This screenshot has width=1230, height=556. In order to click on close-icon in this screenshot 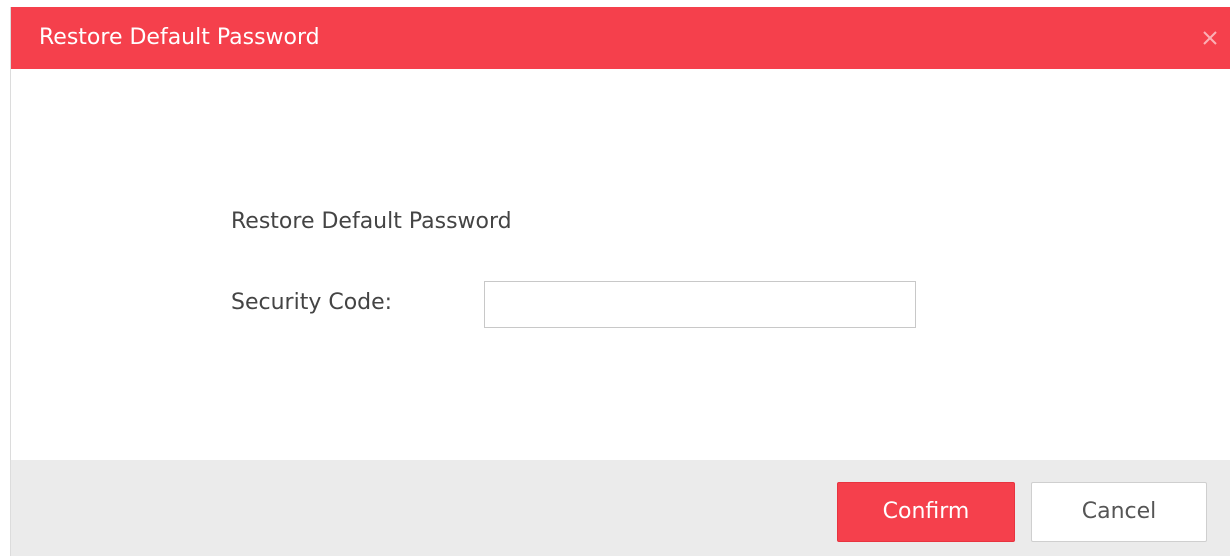, I will do `click(1210, 38)`.